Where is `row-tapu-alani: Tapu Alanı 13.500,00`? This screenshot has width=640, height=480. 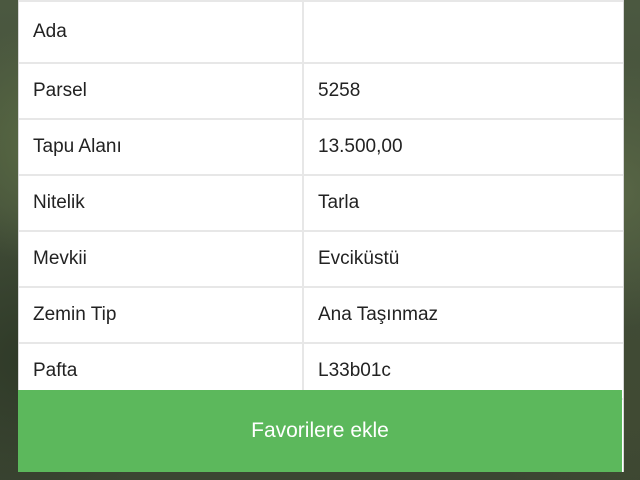
row-tapu-alani: Tapu Alanı 13.500,00 is located at coordinates (321, 147).